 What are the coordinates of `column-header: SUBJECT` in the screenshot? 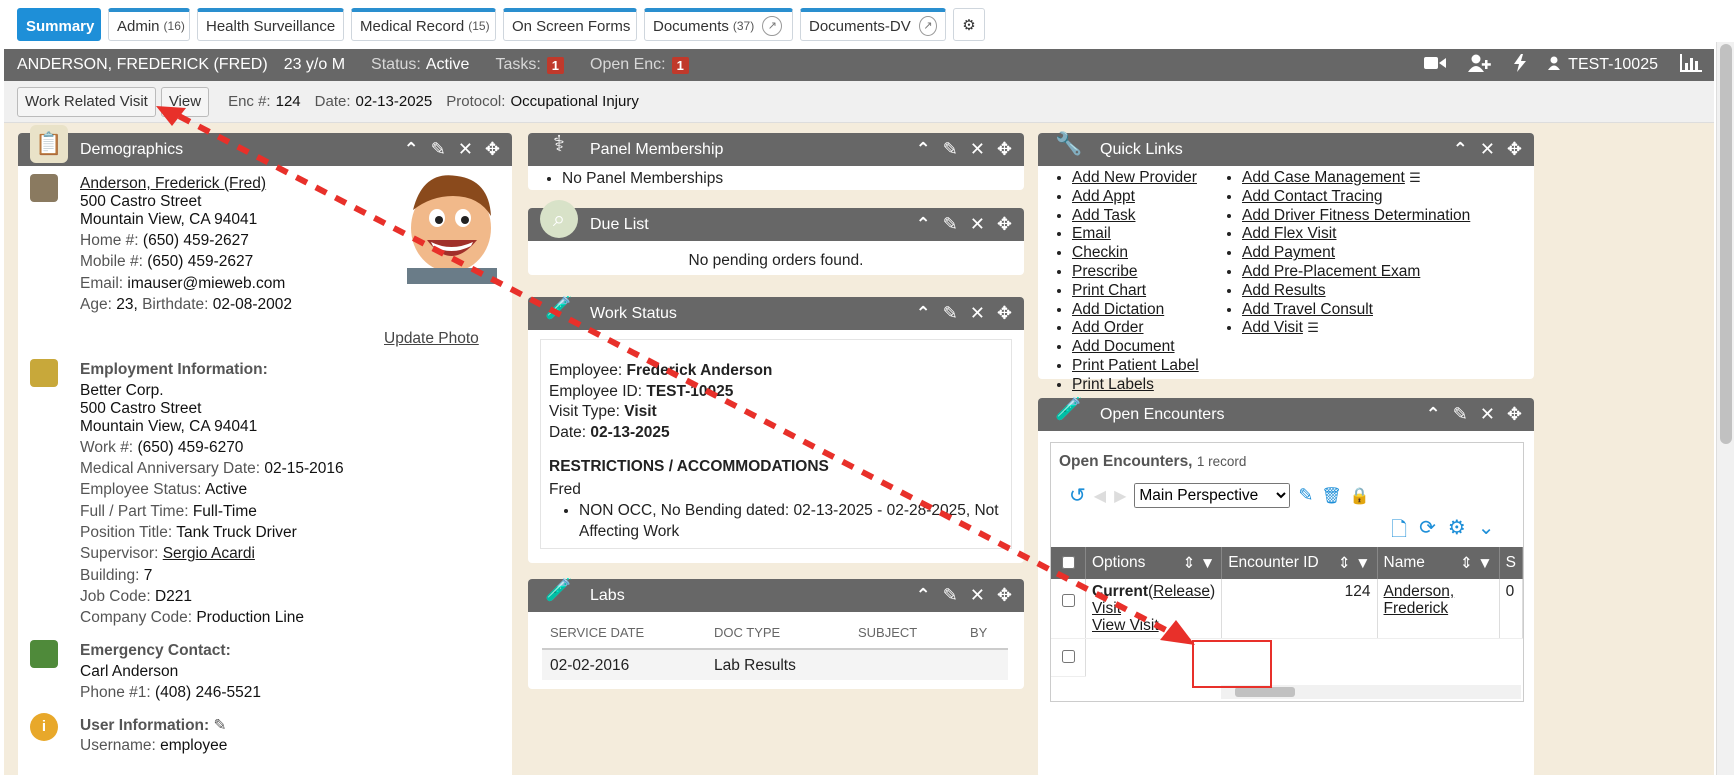 It's located at (887, 632).